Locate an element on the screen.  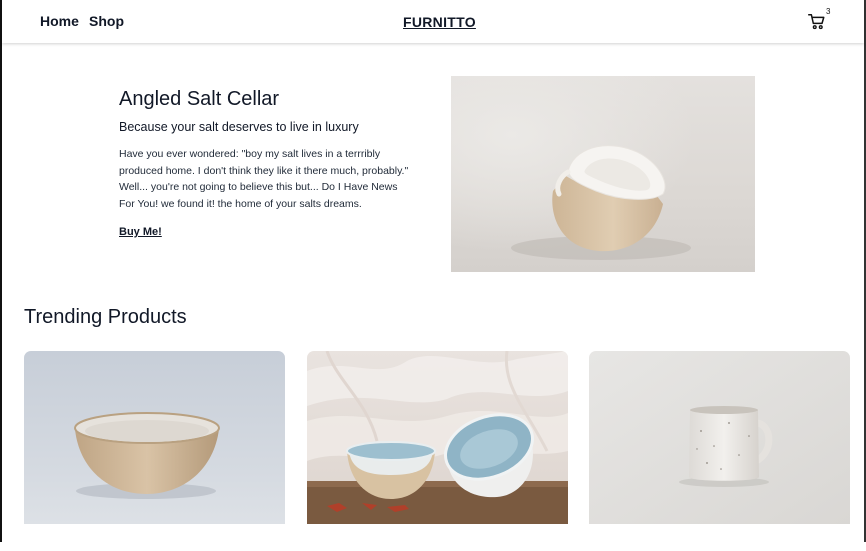
product-card-mug is located at coordinates (719, 451).